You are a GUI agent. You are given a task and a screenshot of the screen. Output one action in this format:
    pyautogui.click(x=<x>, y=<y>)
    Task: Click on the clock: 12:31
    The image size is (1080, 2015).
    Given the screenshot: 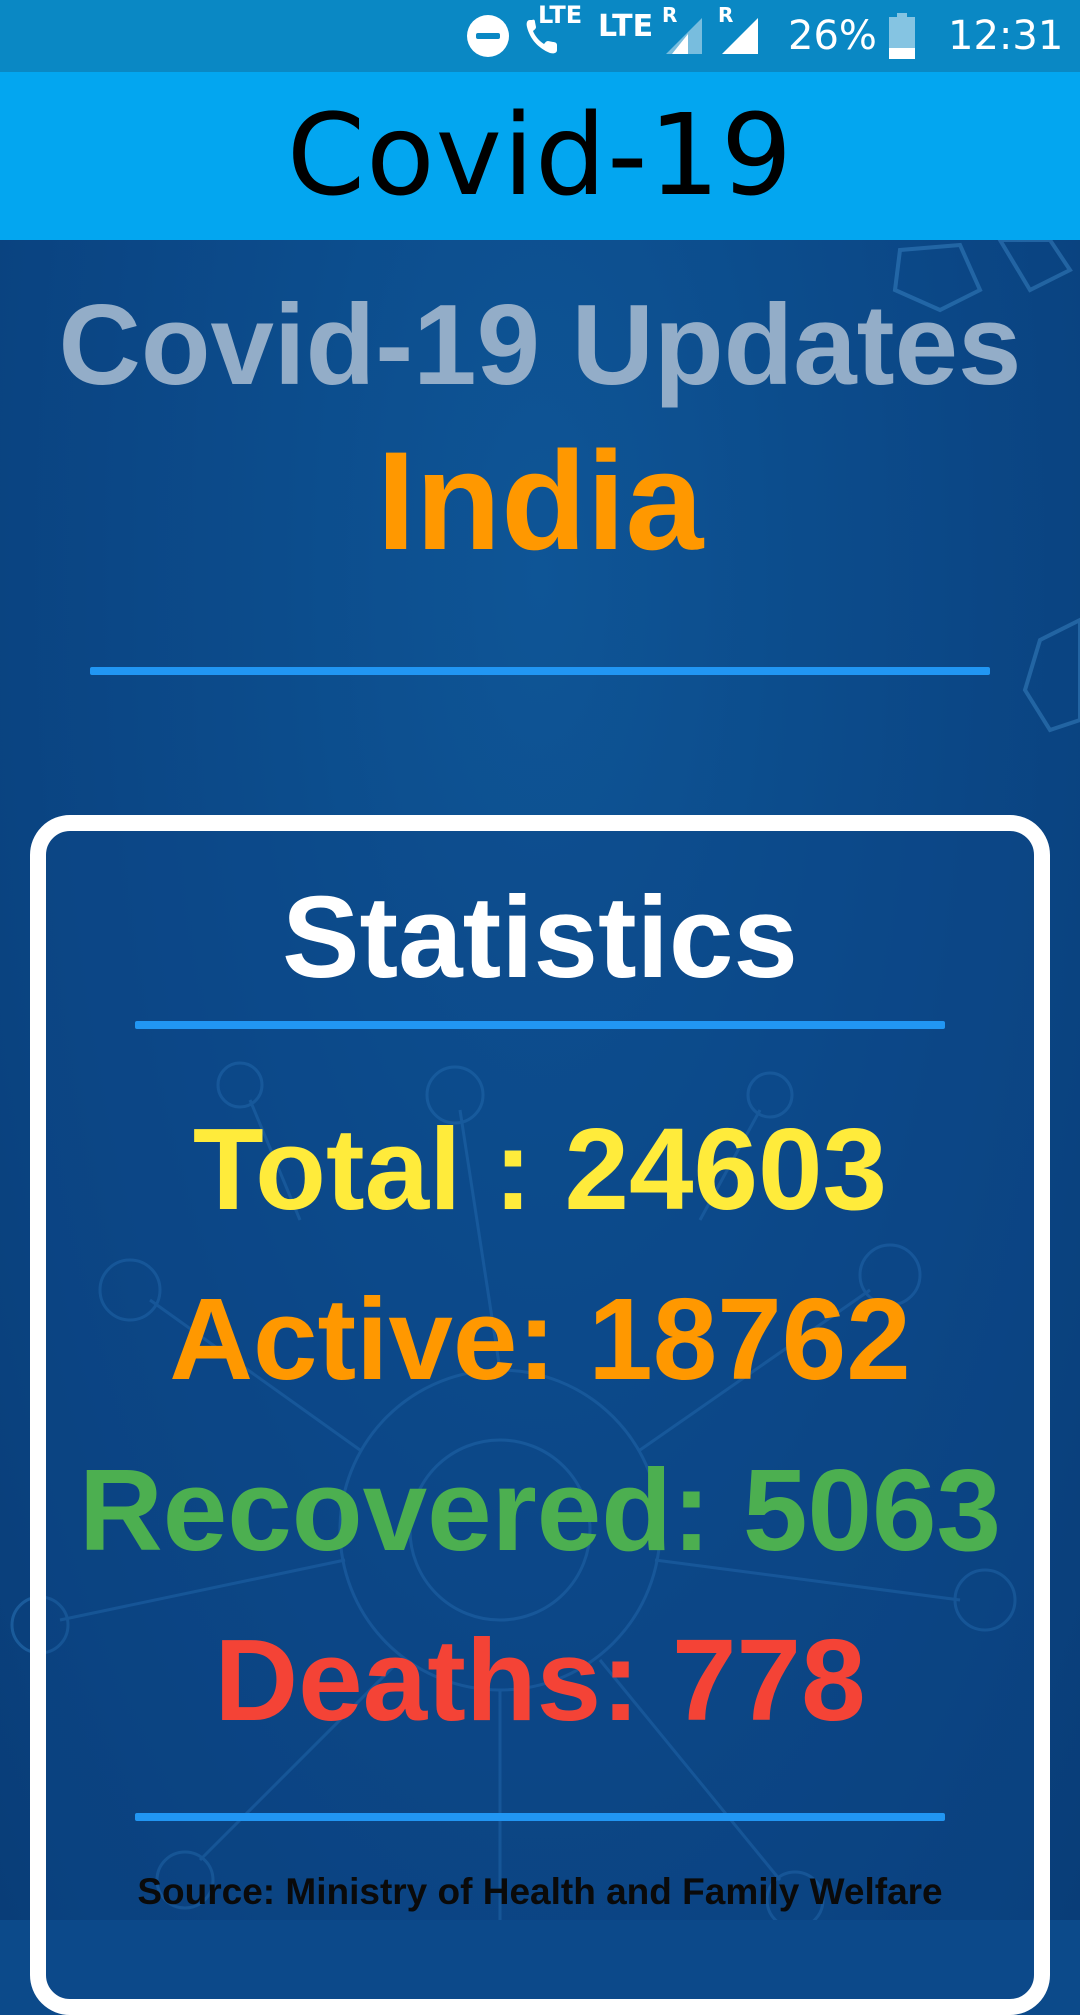 What is the action you would take?
    pyautogui.click(x=1006, y=36)
    